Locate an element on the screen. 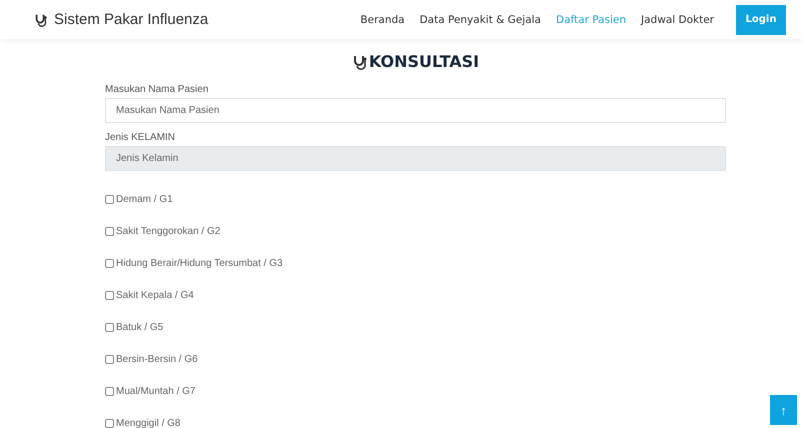  symptom-label: Hidung Berair/Hidung Tersumbat / G3 is located at coordinates (199, 263).